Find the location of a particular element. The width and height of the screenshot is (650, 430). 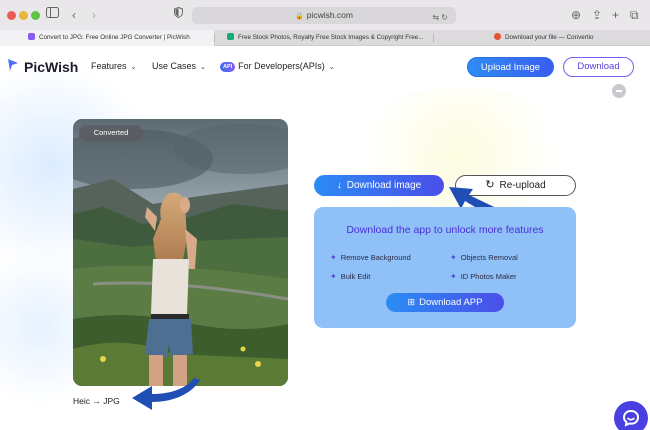

tab-convertio: Download your file — Convertio is located at coordinates (542, 38).